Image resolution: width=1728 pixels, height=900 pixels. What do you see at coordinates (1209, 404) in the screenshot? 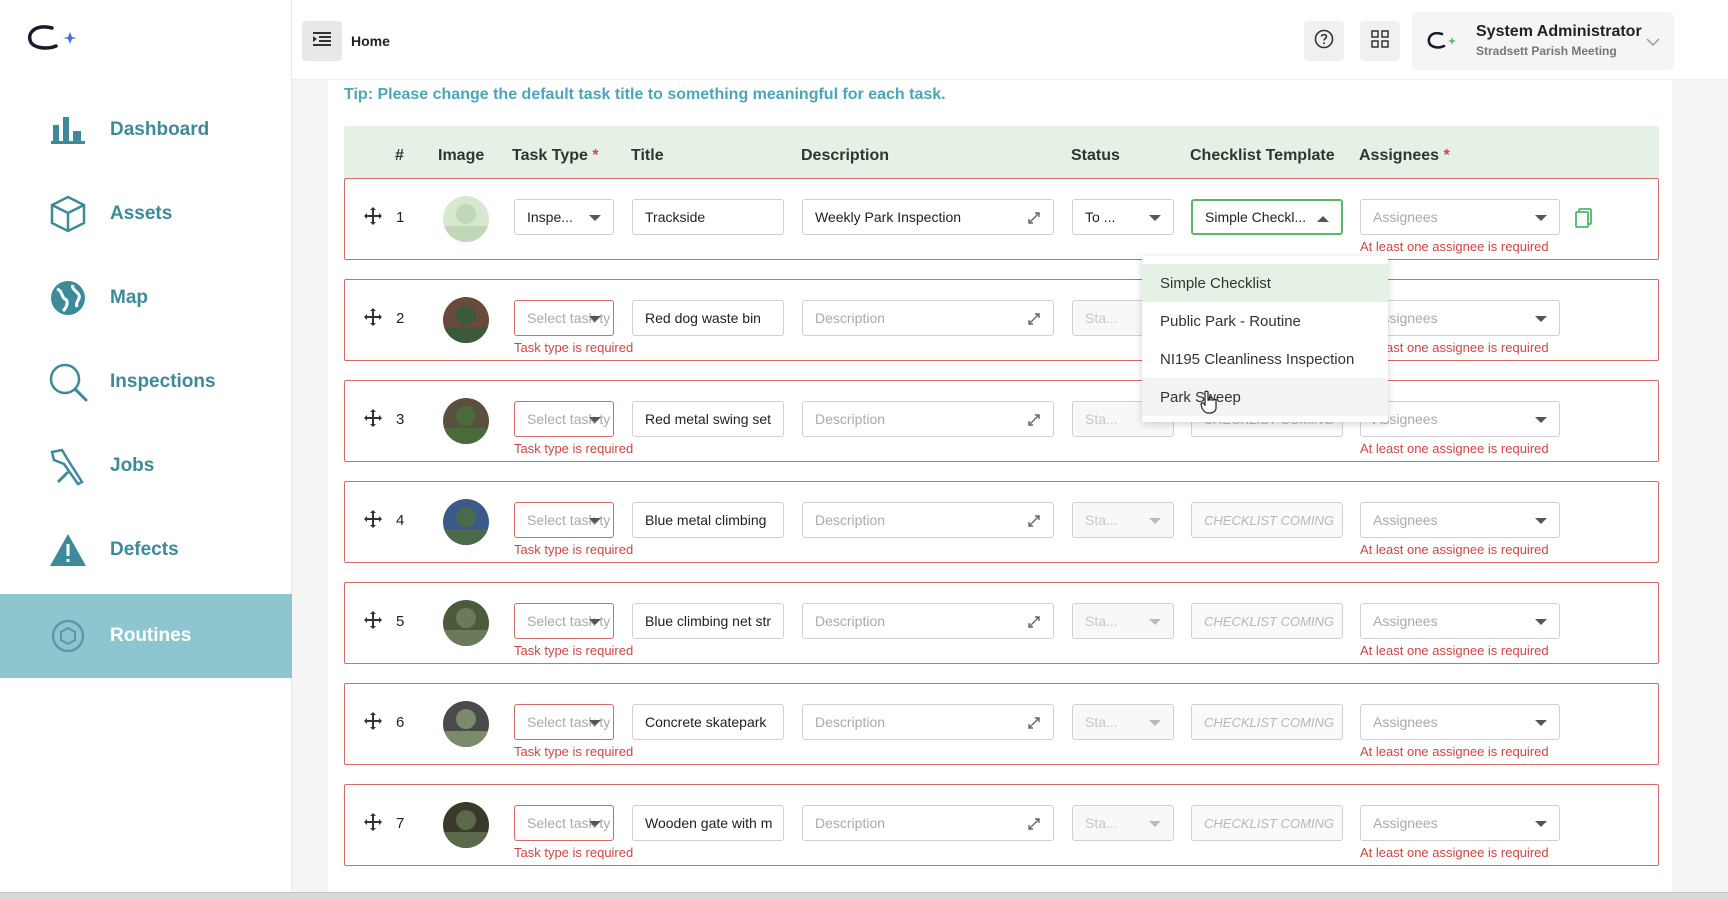
I see `mouse-pointer-icon` at bounding box center [1209, 404].